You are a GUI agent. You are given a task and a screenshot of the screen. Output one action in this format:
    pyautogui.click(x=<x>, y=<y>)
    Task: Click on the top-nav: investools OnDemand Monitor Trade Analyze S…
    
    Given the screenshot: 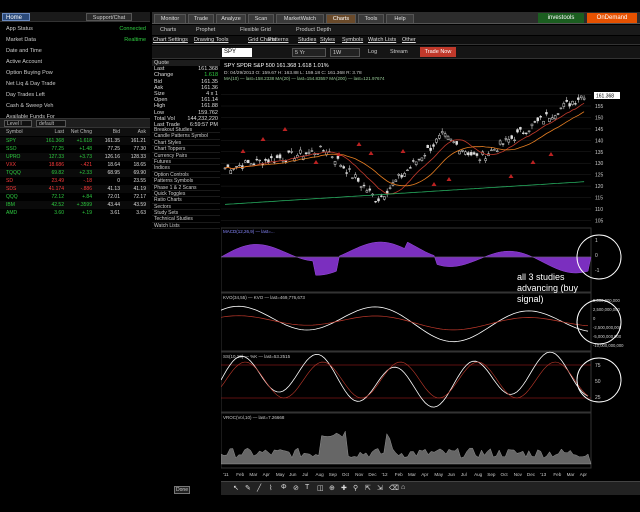 What is the action you would take?
    pyautogui.click(x=396, y=18)
    